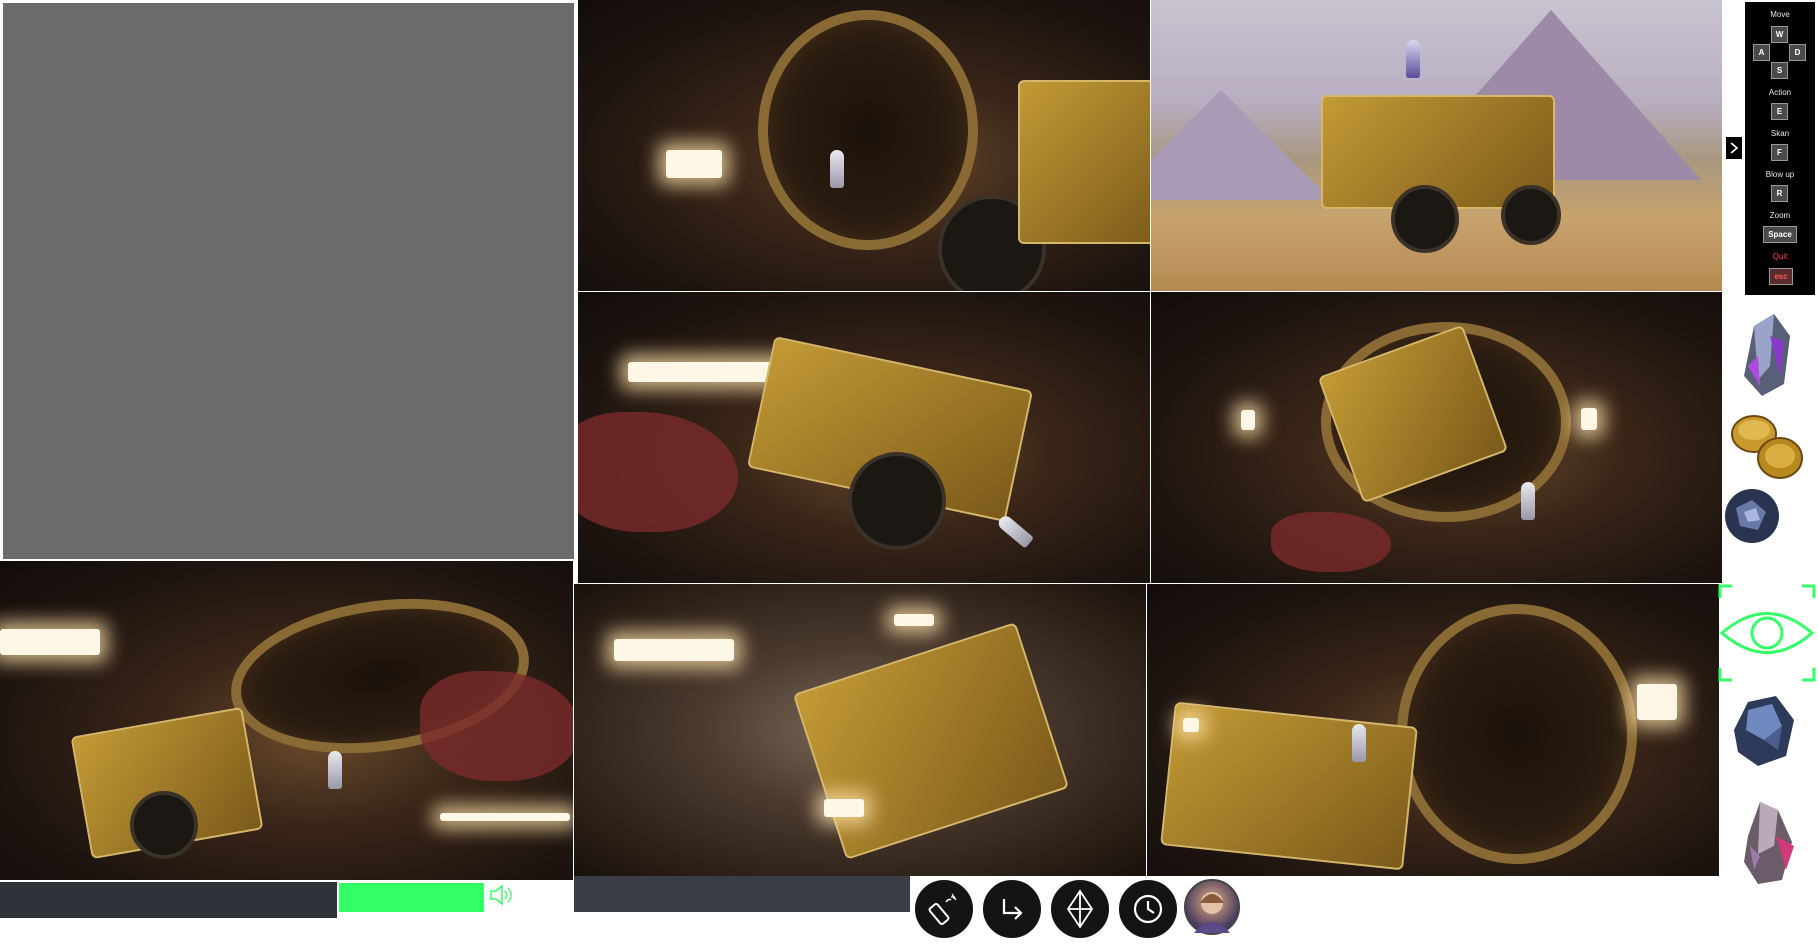 The image size is (1818, 944). I want to click on turn-right-arrow-icon, so click(1012, 909).